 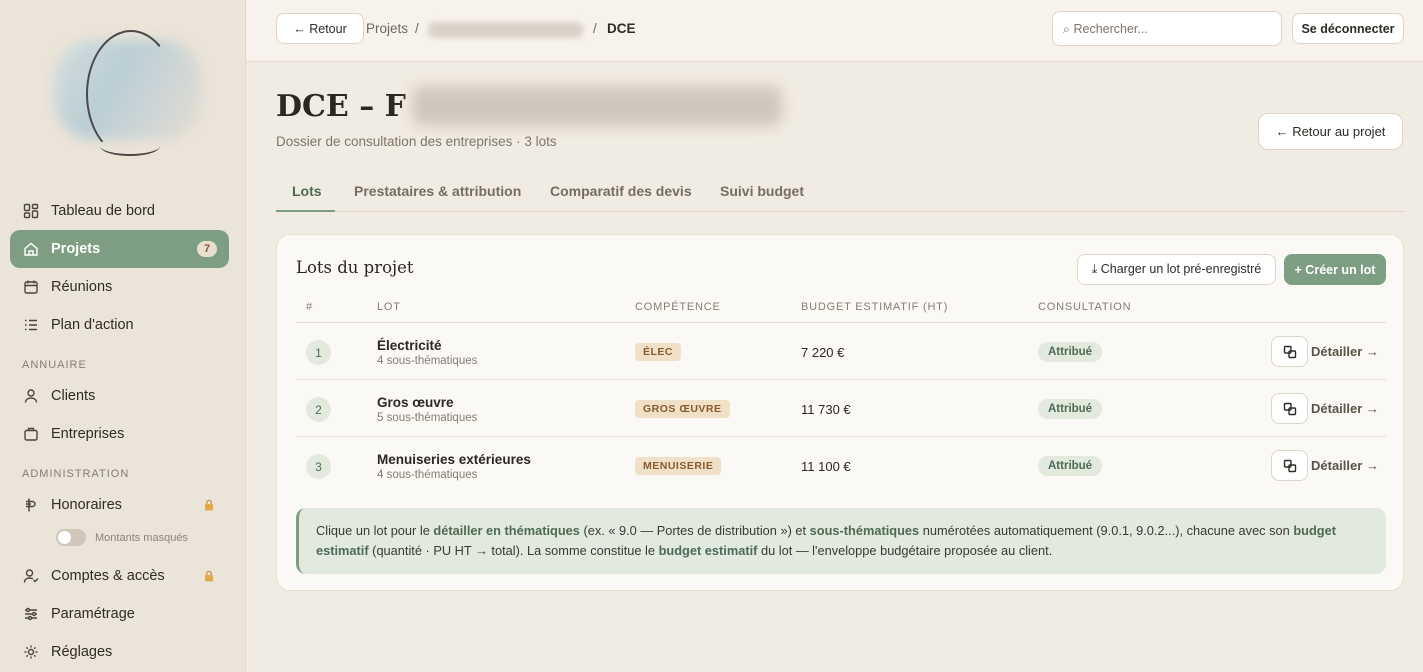 I want to click on create-lot-button: + Créer un lot, so click(x=1335, y=269).